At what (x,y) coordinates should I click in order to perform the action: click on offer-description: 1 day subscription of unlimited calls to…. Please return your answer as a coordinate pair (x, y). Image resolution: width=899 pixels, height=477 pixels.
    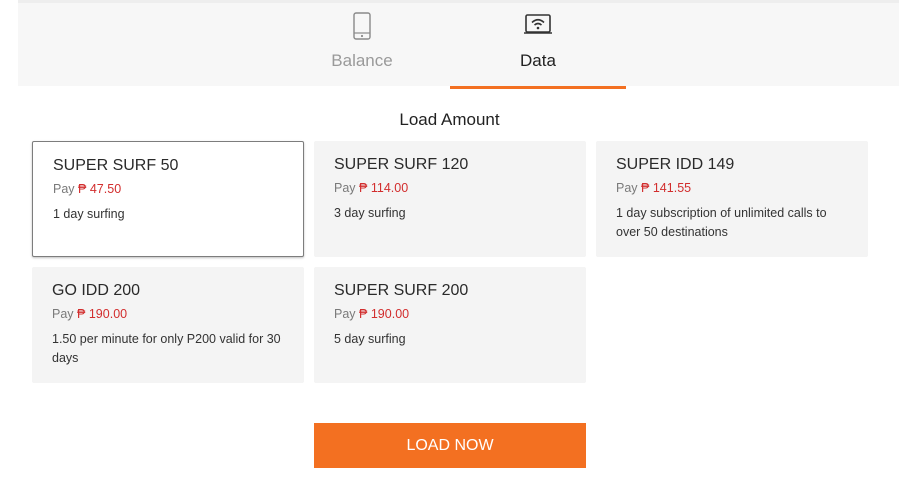
    Looking at the image, I should click on (721, 222).